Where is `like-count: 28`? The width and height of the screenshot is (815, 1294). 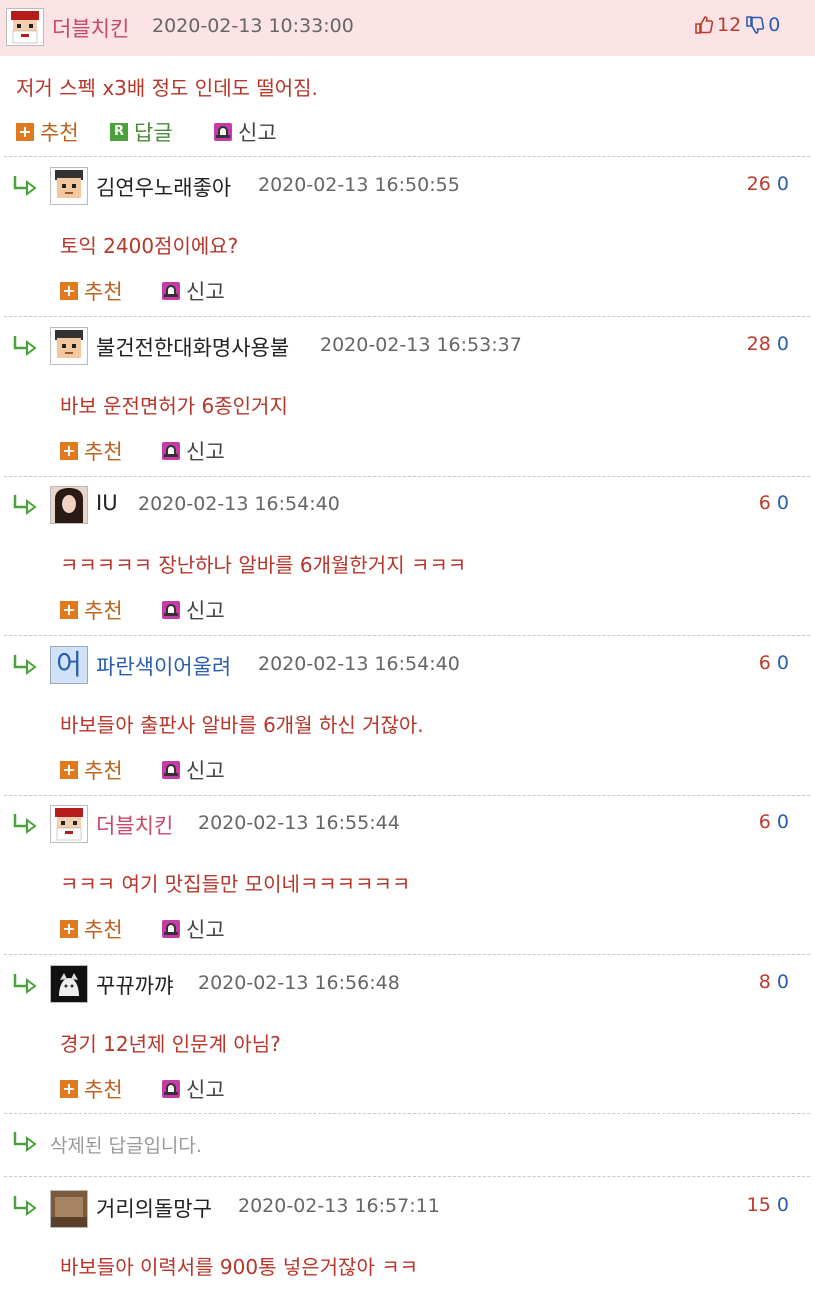
like-count: 28 is located at coordinates (758, 343).